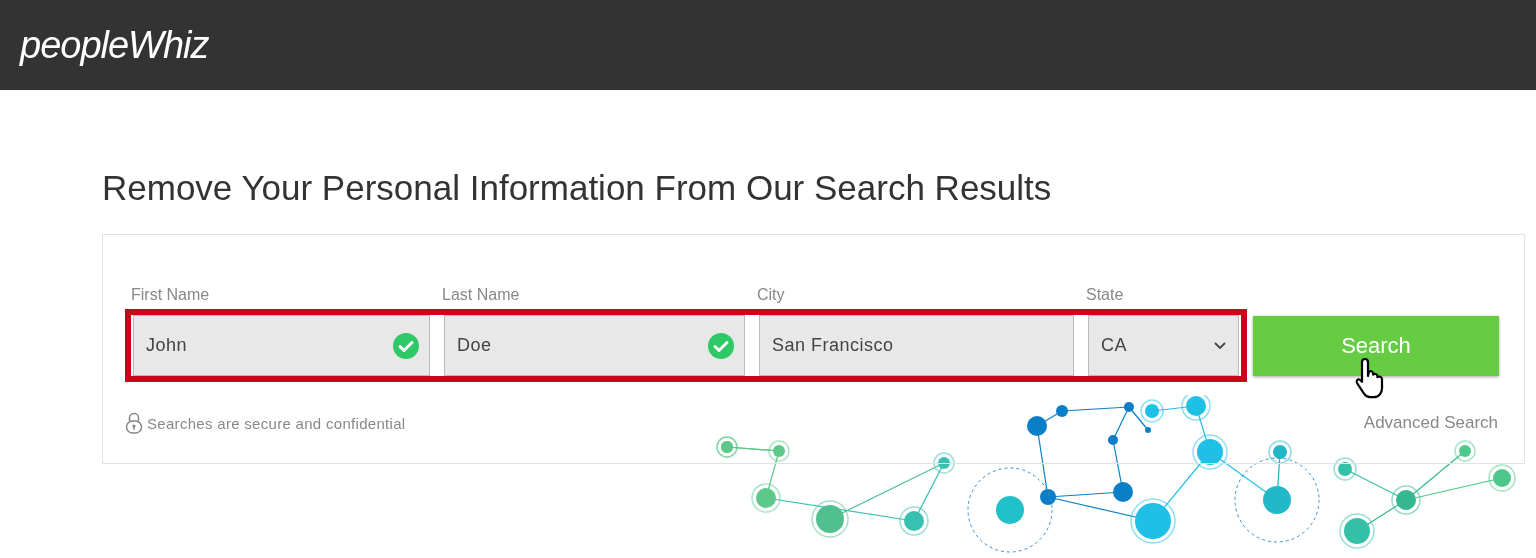 The image size is (1536, 558). What do you see at coordinates (1163, 345) in the screenshot?
I see `state-dropdown: CA` at bounding box center [1163, 345].